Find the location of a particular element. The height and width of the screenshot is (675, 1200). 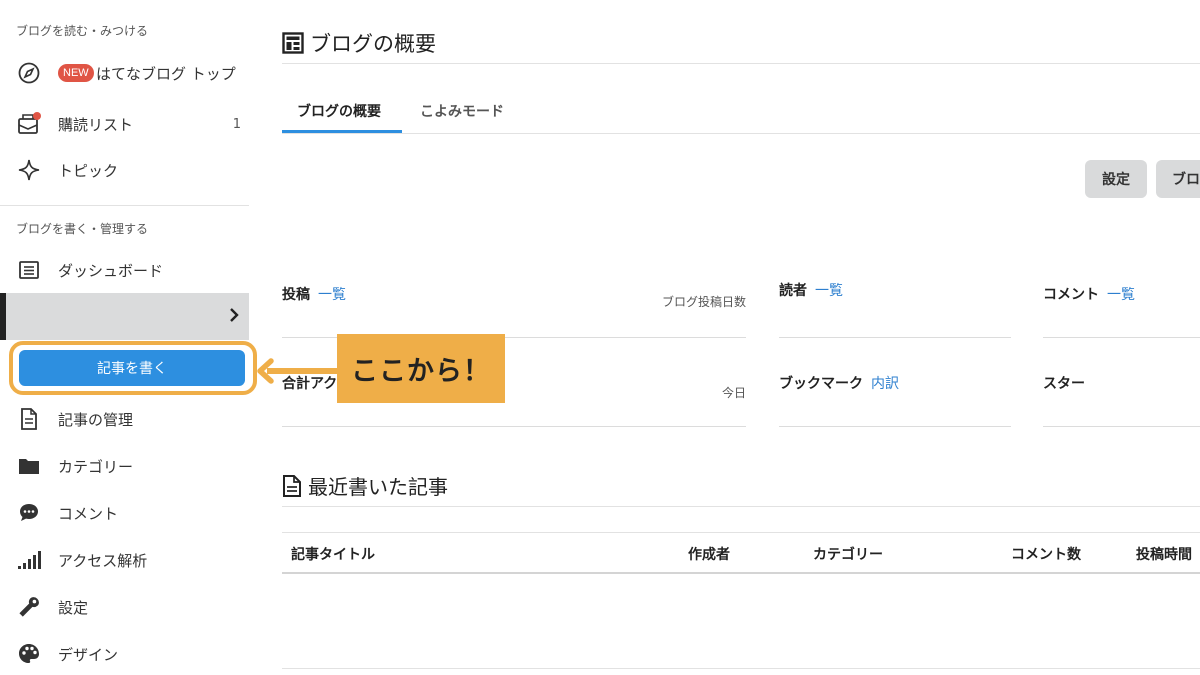

dashboard-icon is located at coordinates (29, 270).